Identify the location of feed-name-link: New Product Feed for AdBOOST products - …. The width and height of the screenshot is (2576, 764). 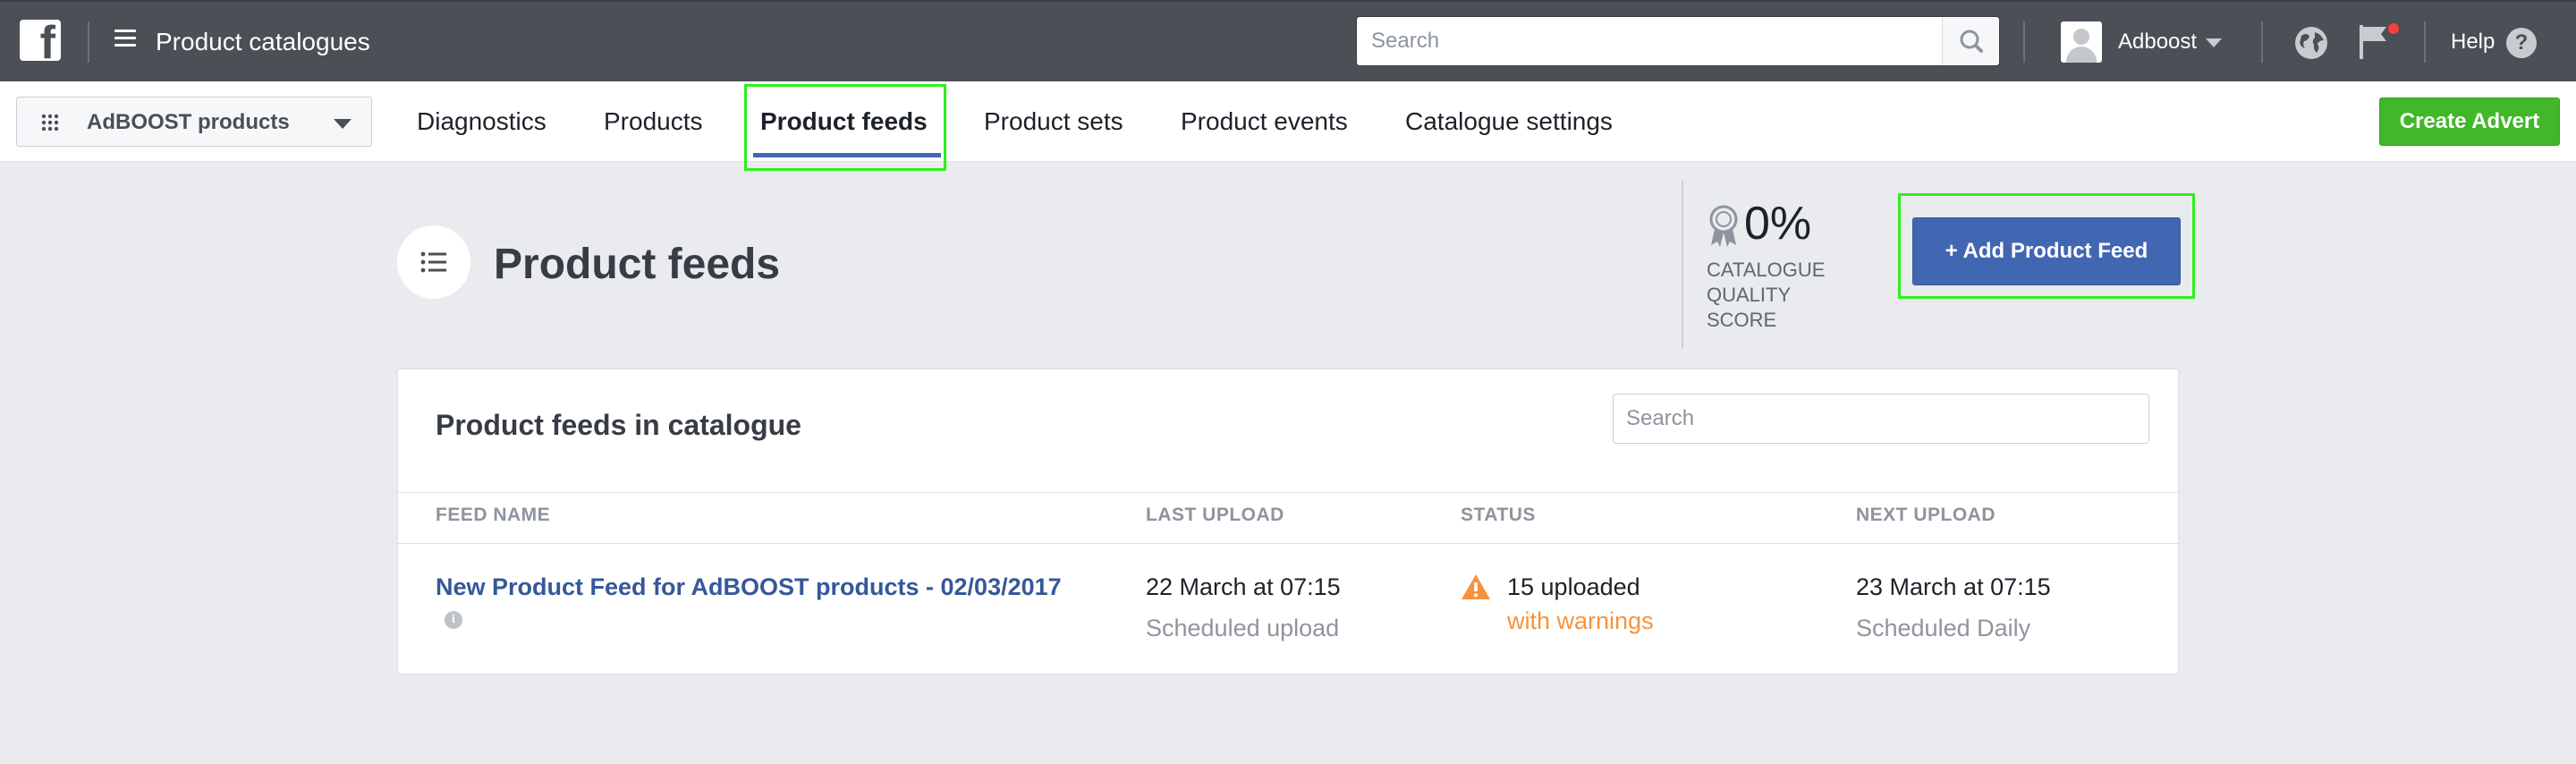
(749, 587).